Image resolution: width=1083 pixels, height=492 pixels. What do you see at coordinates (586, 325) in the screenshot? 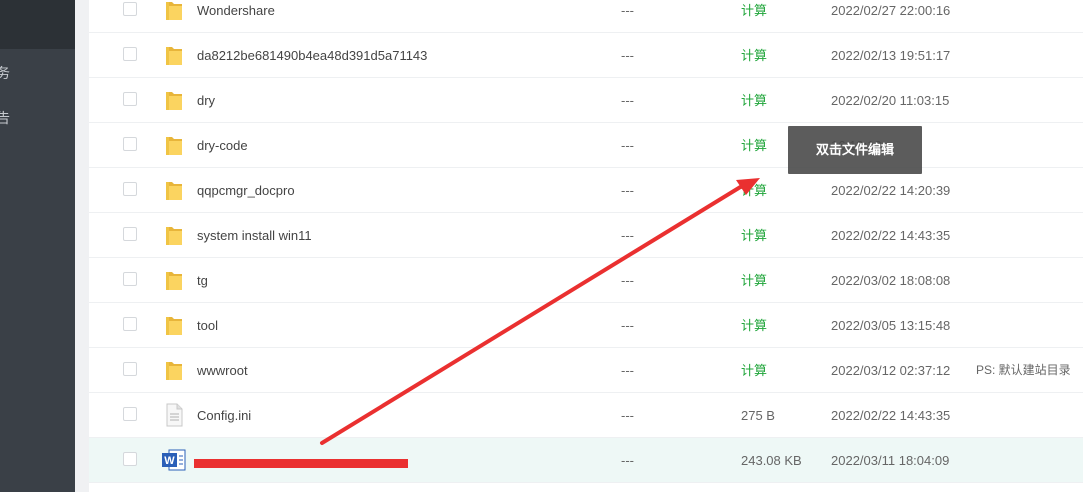
I see `file-row: tool --- 计算 2022/03/05 13:15:48` at bounding box center [586, 325].